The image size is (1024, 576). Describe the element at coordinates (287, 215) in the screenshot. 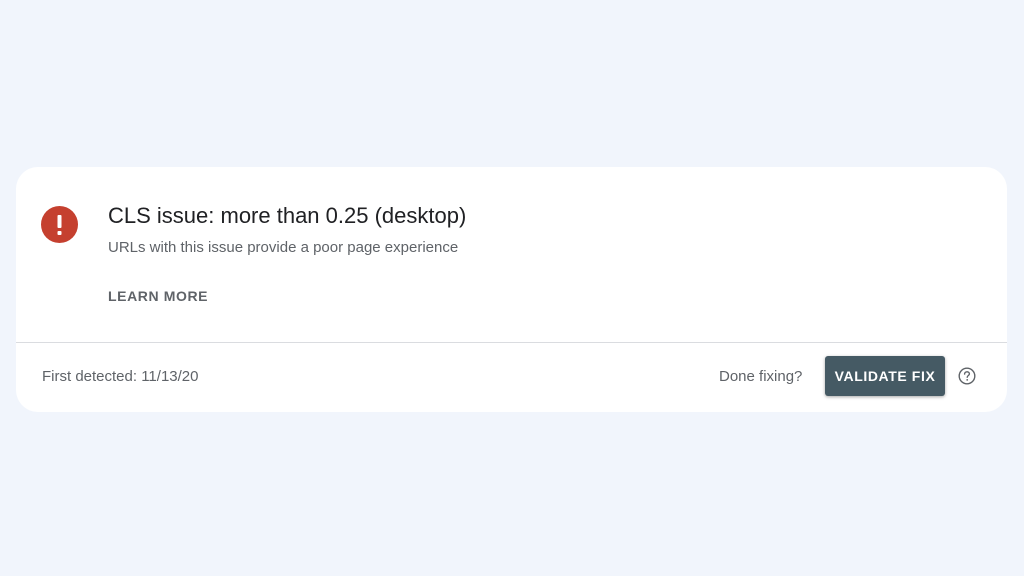

I see `issue-title: CLS issue: more than 0.25 (desktop)` at that location.